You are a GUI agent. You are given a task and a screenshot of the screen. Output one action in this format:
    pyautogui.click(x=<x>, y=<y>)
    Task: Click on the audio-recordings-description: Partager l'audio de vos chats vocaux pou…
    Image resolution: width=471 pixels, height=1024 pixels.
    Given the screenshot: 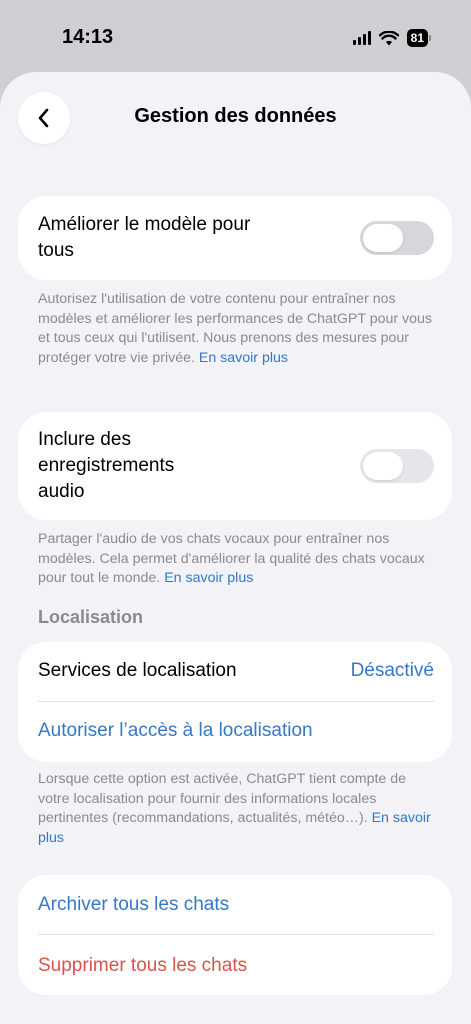 What is the action you would take?
    pyautogui.click(x=231, y=558)
    